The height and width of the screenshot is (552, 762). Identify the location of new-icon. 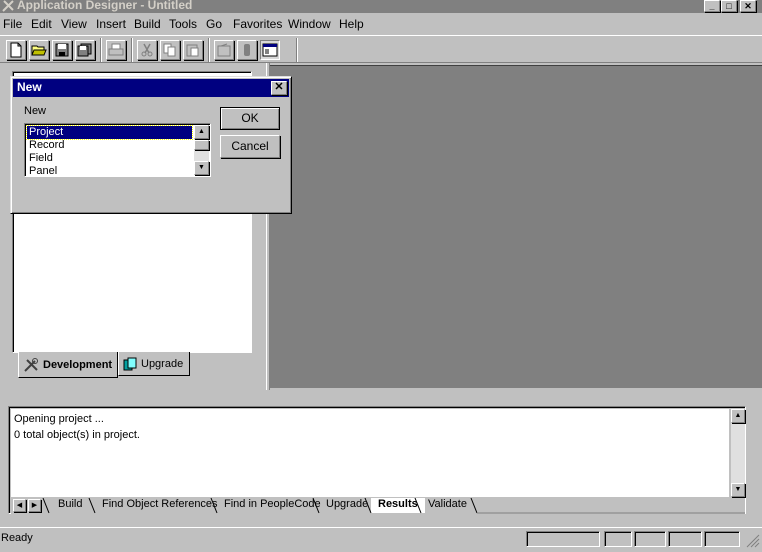
(16, 50).